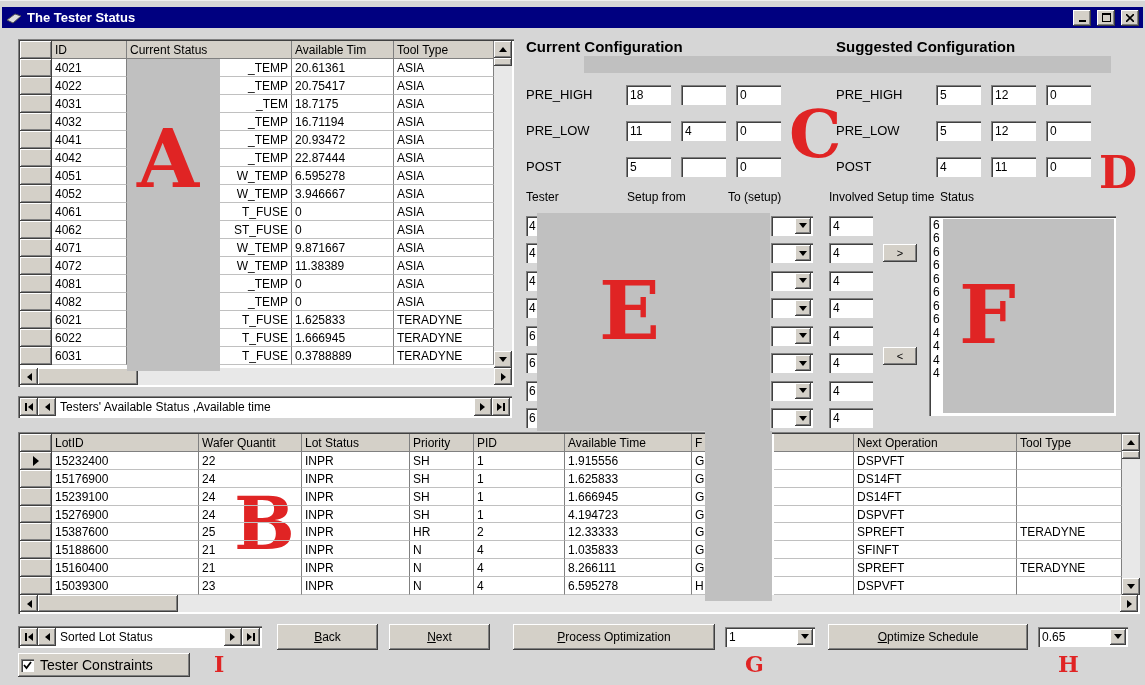 The image size is (1145, 685). What do you see at coordinates (503, 359) in the screenshot?
I see `scroll-down-button` at bounding box center [503, 359].